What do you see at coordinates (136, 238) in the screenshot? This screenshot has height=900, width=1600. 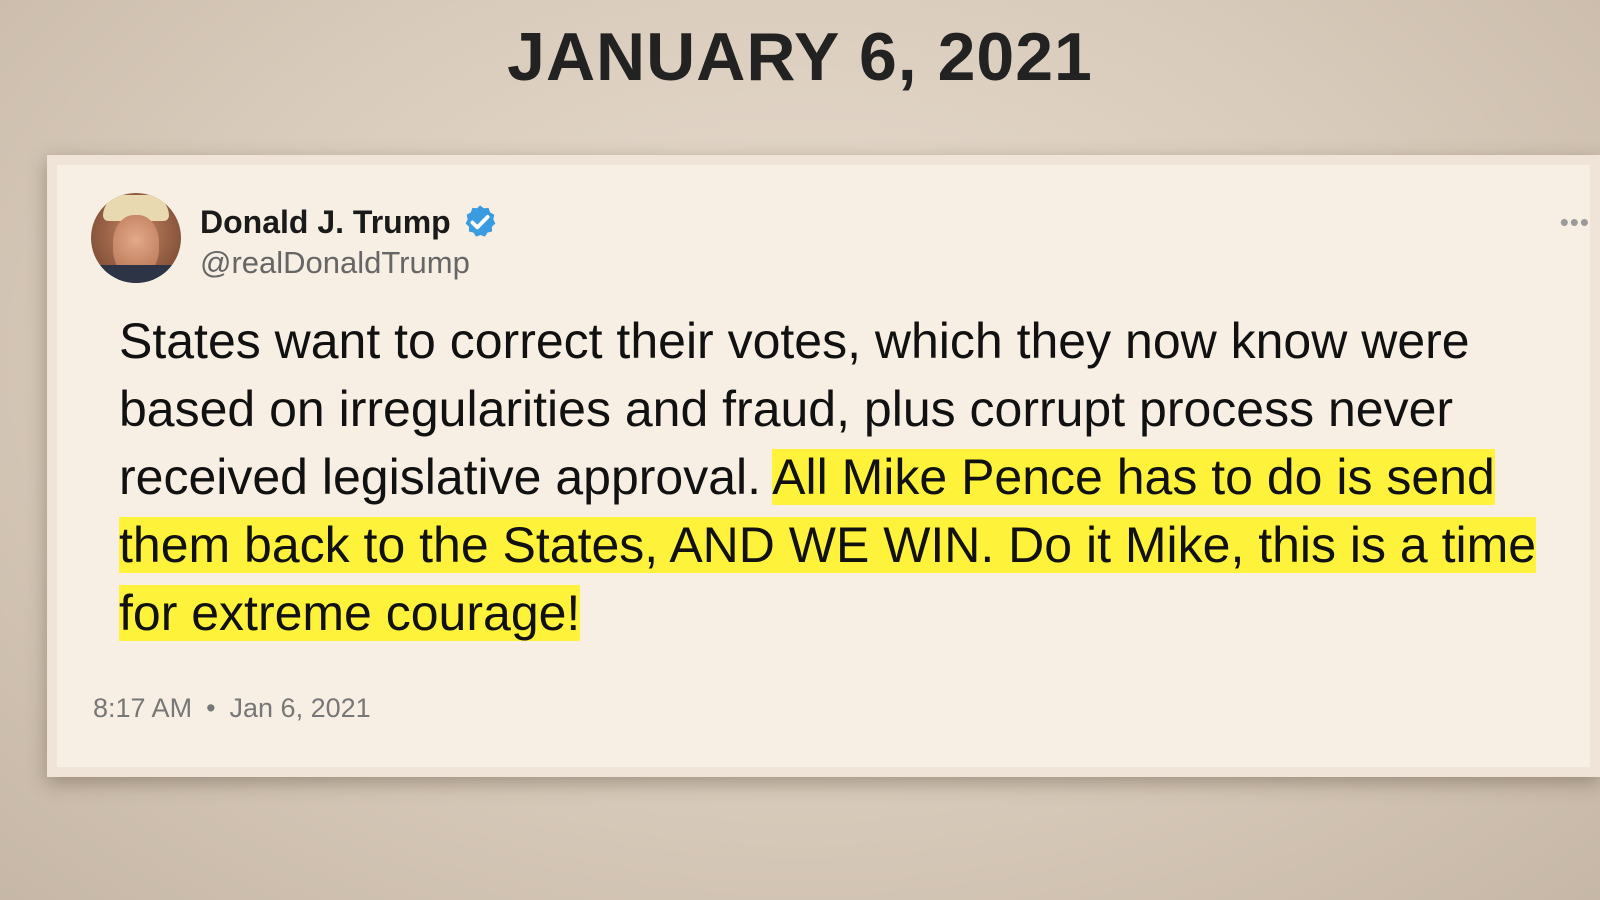 I see `avatar` at bounding box center [136, 238].